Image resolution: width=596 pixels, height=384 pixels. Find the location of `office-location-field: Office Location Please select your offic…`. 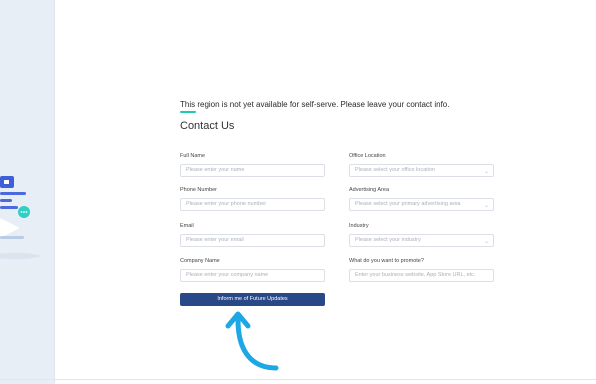

office-location-field: Office Location Please select your offic… is located at coordinates (421, 164).